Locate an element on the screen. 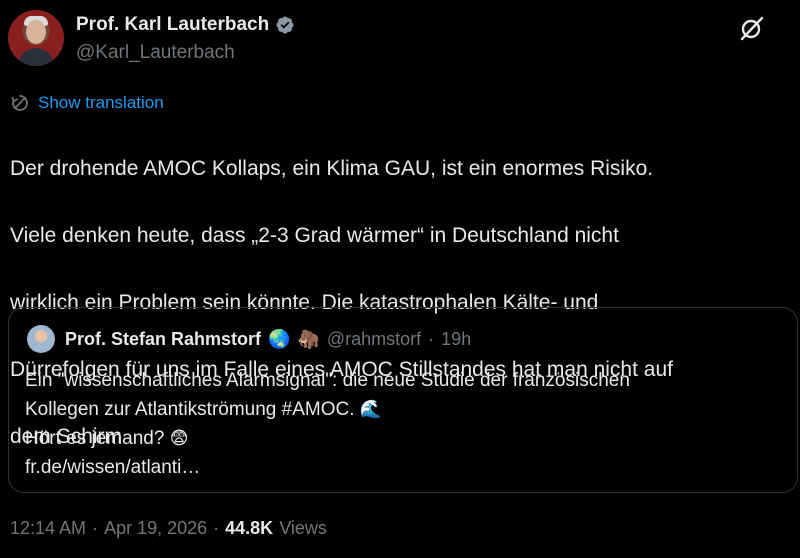  quoted-tweet-time: 19h is located at coordinates (456, 339).